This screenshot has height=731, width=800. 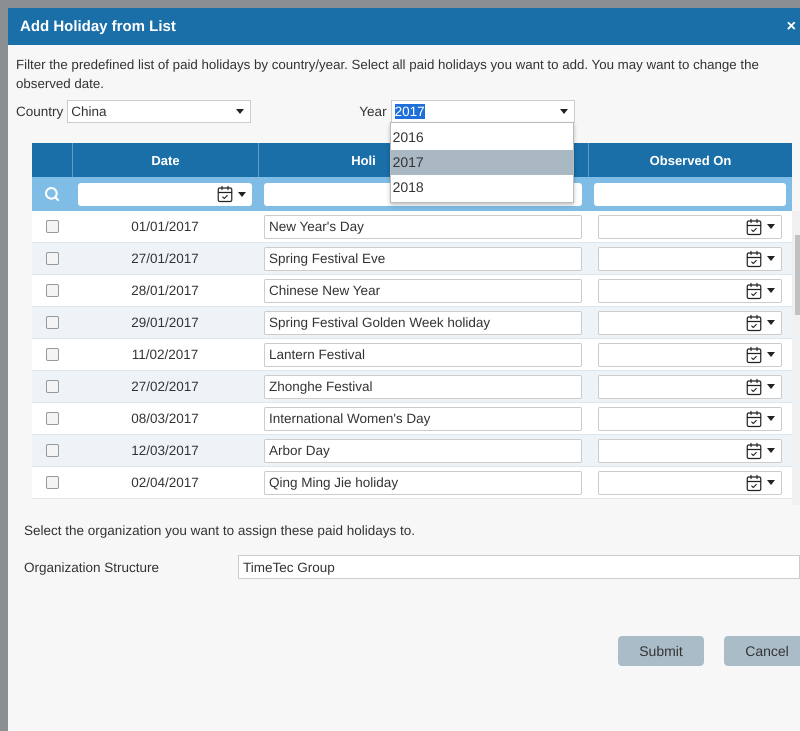 What do you see at coordinates (40, 111) in the screenshot?
I see `country-label: Country` at bounding box center [40, 111].